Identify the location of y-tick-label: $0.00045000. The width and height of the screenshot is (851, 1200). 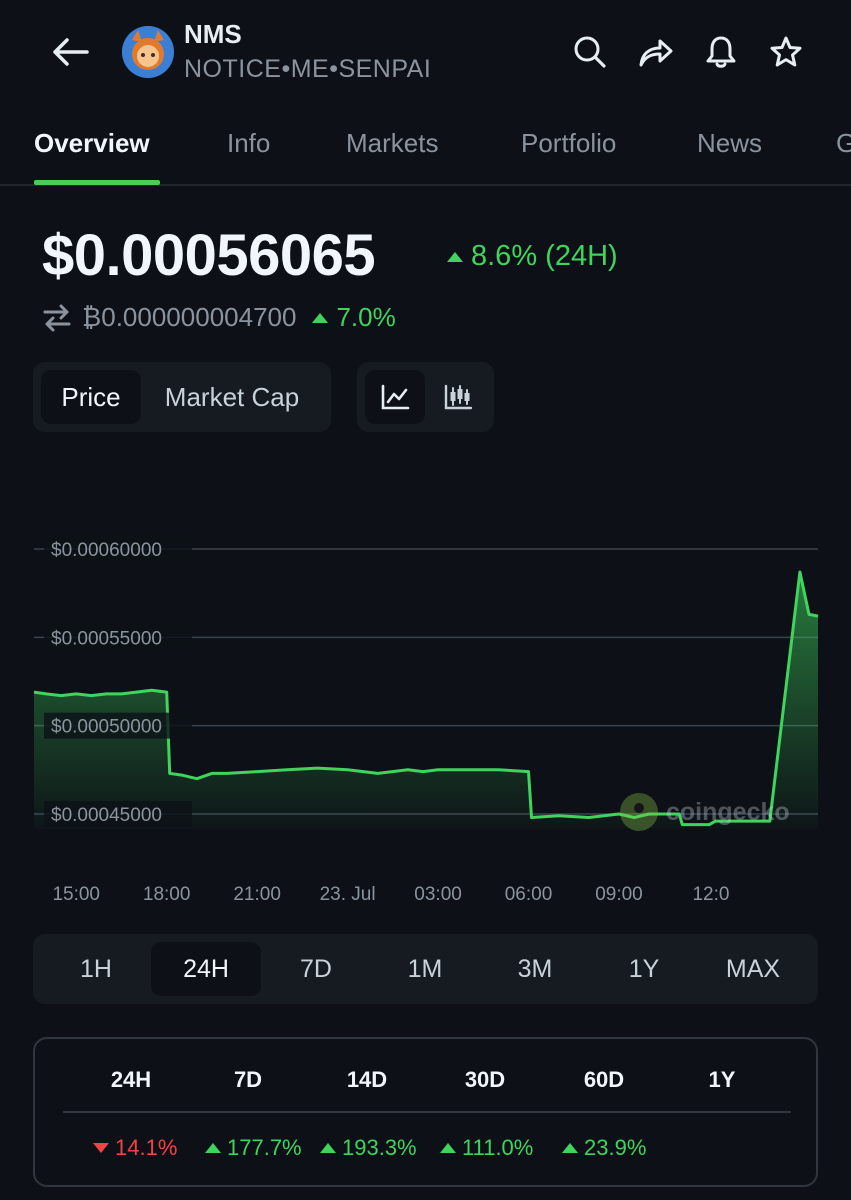
(106, 815).